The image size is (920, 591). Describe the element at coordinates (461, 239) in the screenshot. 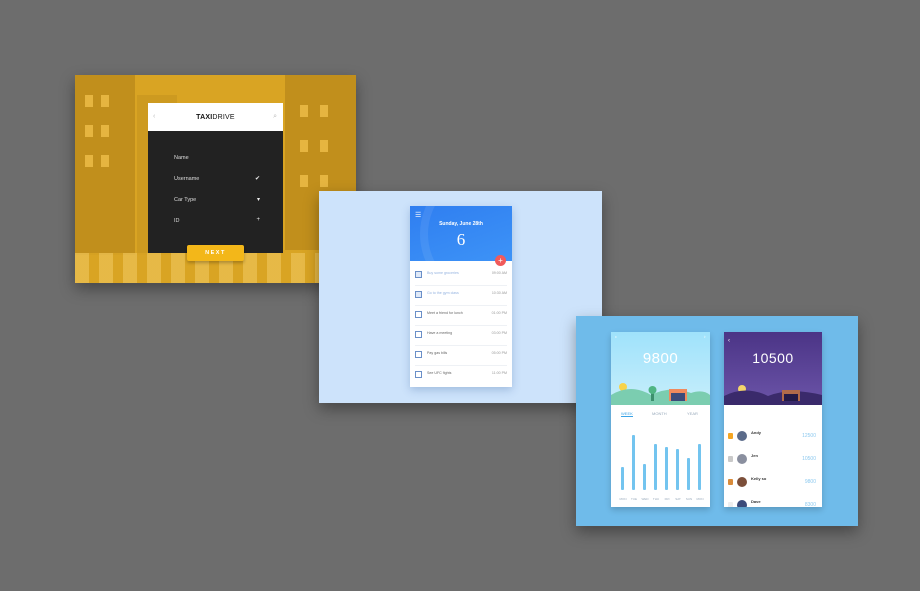

I see `todo-day-number: 6` at that location.